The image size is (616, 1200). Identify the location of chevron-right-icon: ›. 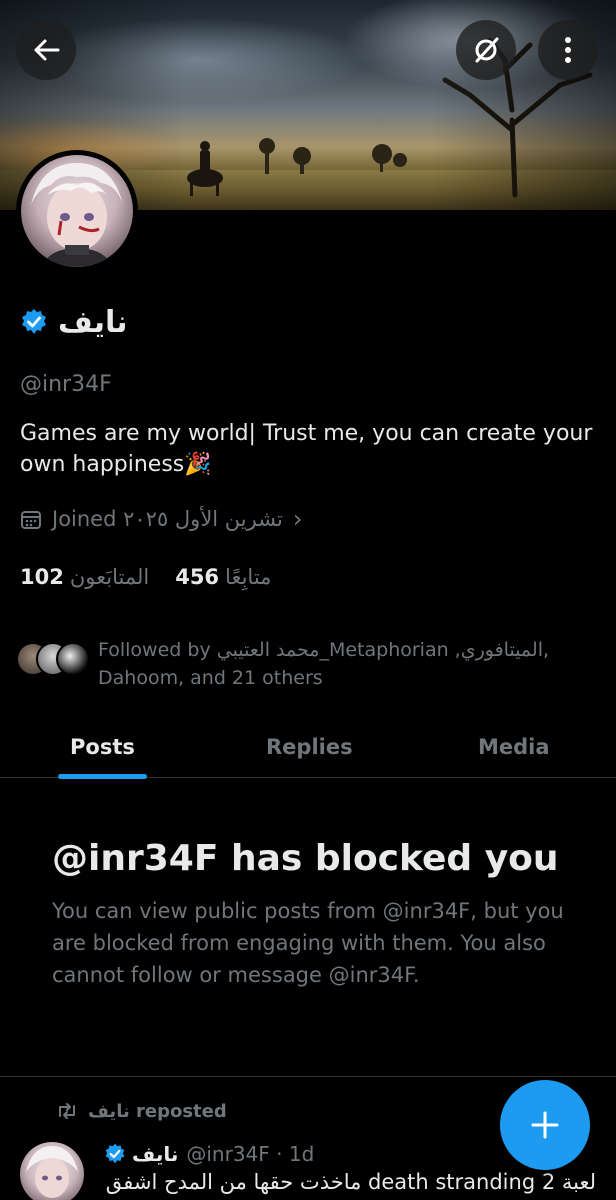
(297, 519).